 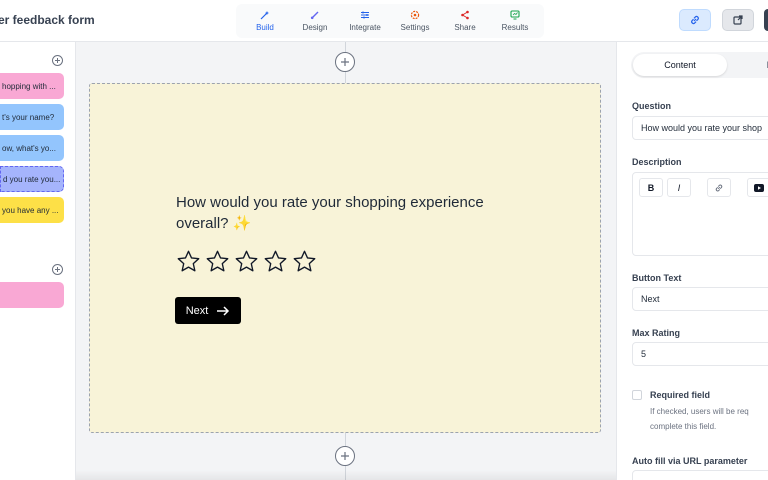 I want to click on canvas-bottom-fade, so click(x=346, y=475).